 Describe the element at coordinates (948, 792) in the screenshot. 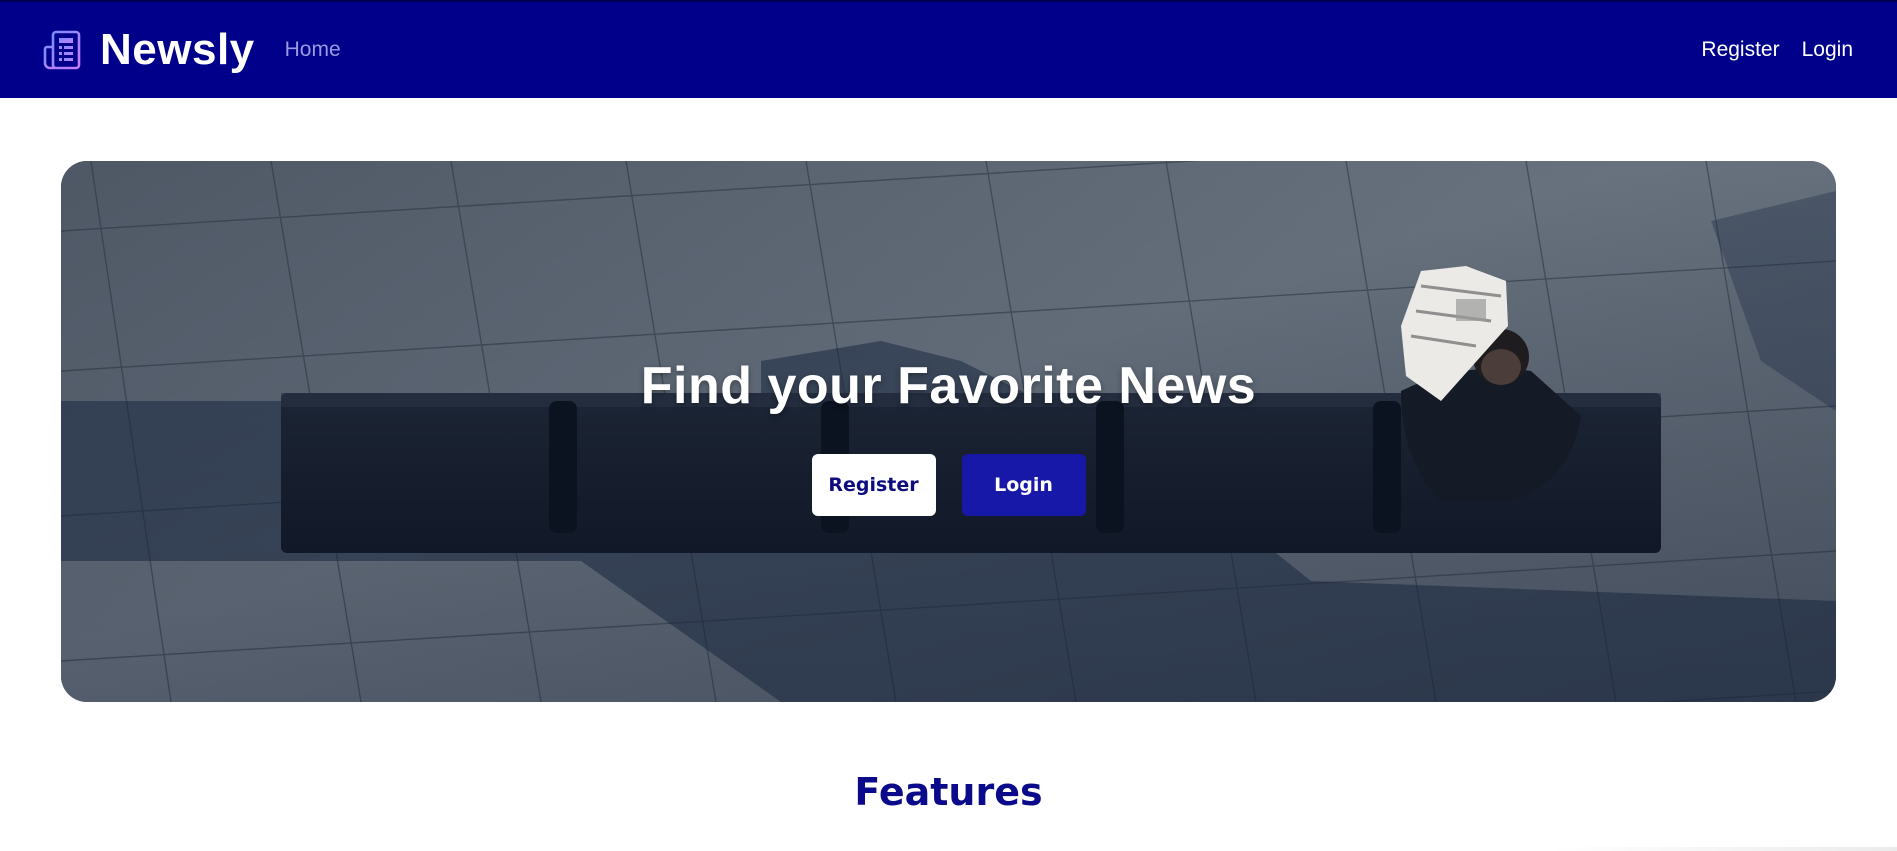

I see `features-heading: Features` at that location.